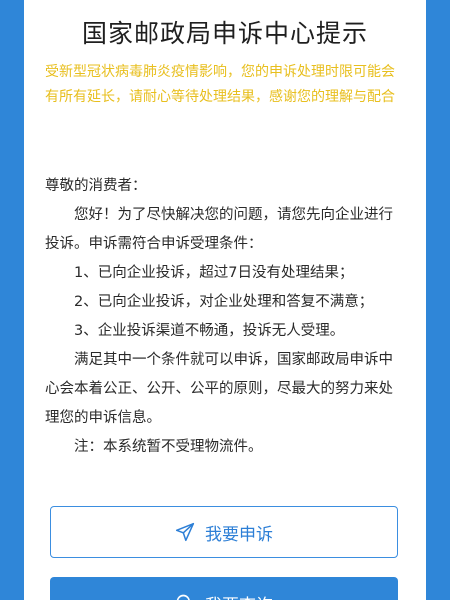  Describe the element at coordinates (183, 597) in the screenshot. I see `search-icon` at that location.